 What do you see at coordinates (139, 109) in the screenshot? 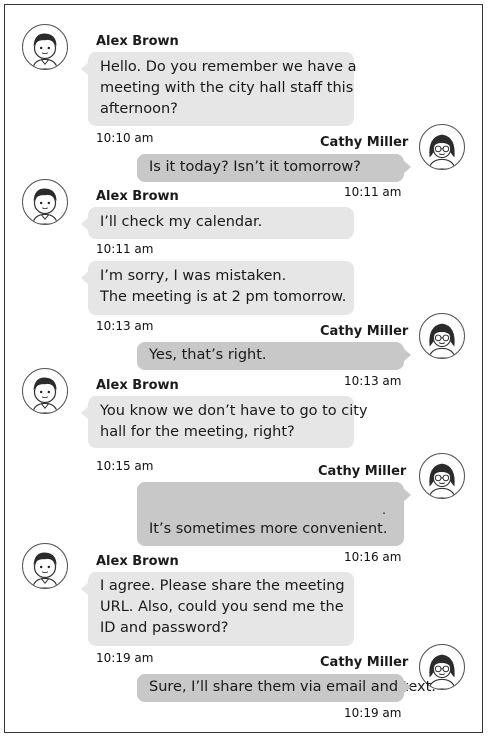
I see `message-line: afternoon?` at bounding box center [139, 109].